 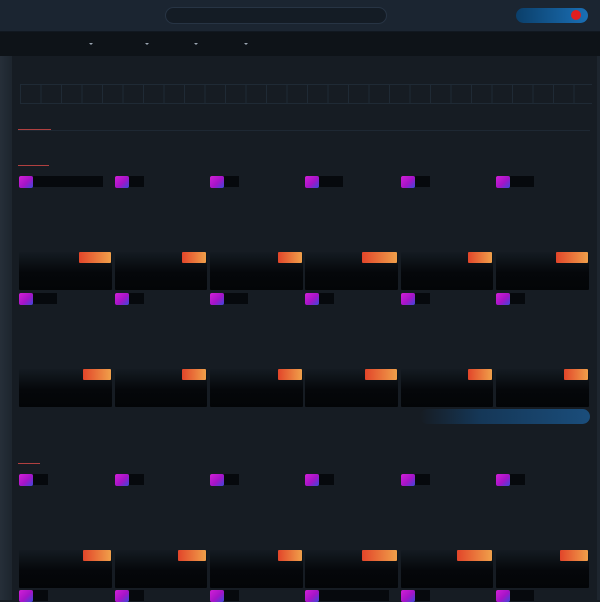 I want to click on section-divider, so click(x=304, y=130).